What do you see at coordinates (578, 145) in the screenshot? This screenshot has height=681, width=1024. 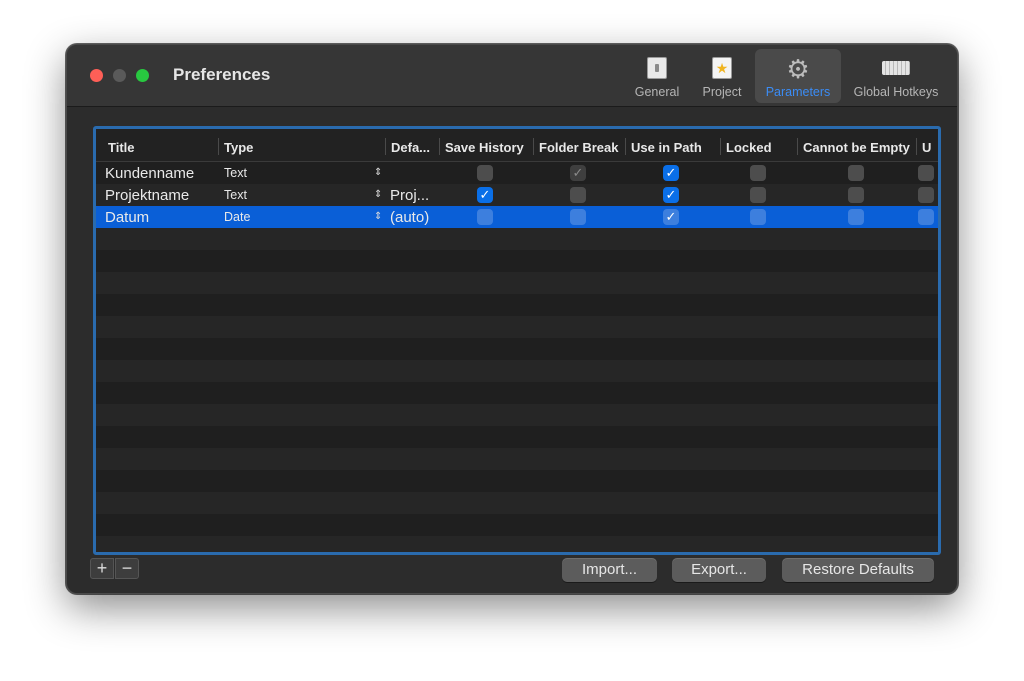 I see `column-header-folder-break: Folder Break` at bounding box center [578, 145].